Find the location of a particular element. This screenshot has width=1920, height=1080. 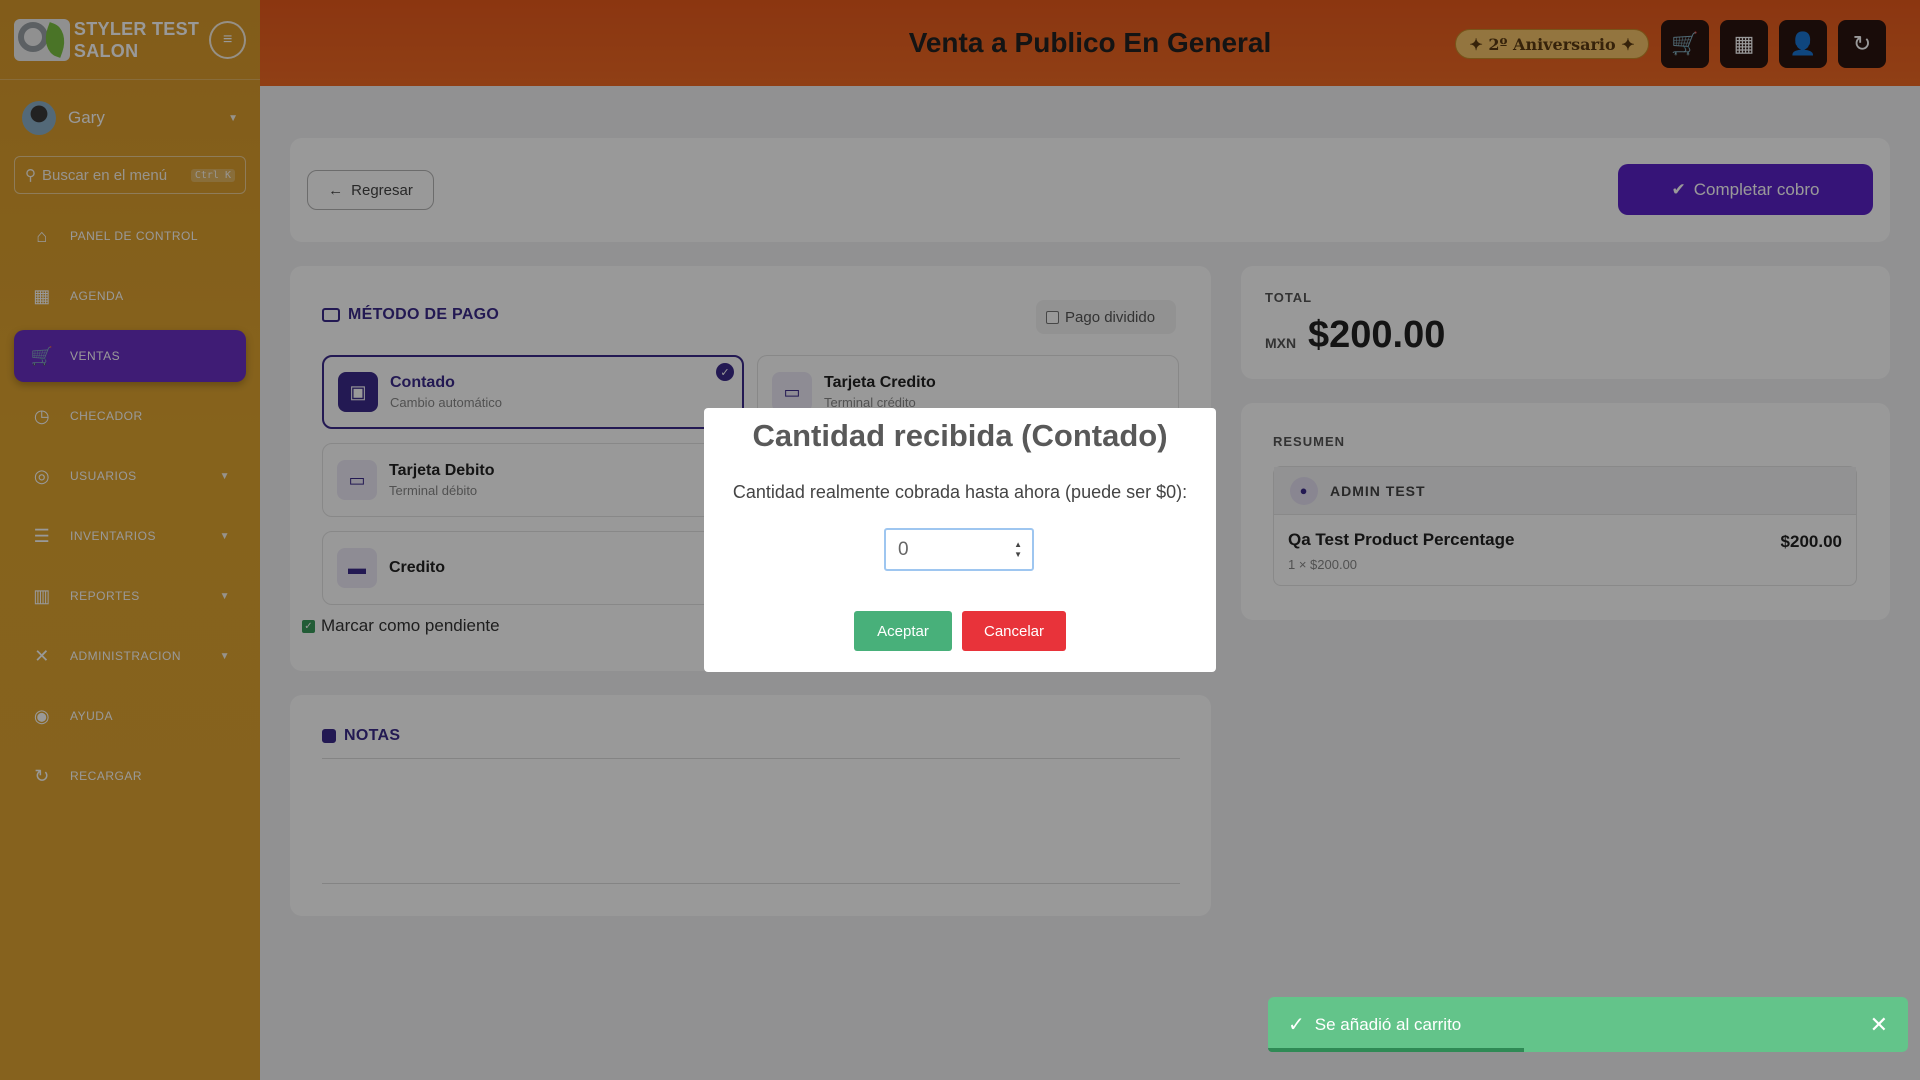

number-stepper-icon: ▲ ▼ is located at coordinates (1018, 550).